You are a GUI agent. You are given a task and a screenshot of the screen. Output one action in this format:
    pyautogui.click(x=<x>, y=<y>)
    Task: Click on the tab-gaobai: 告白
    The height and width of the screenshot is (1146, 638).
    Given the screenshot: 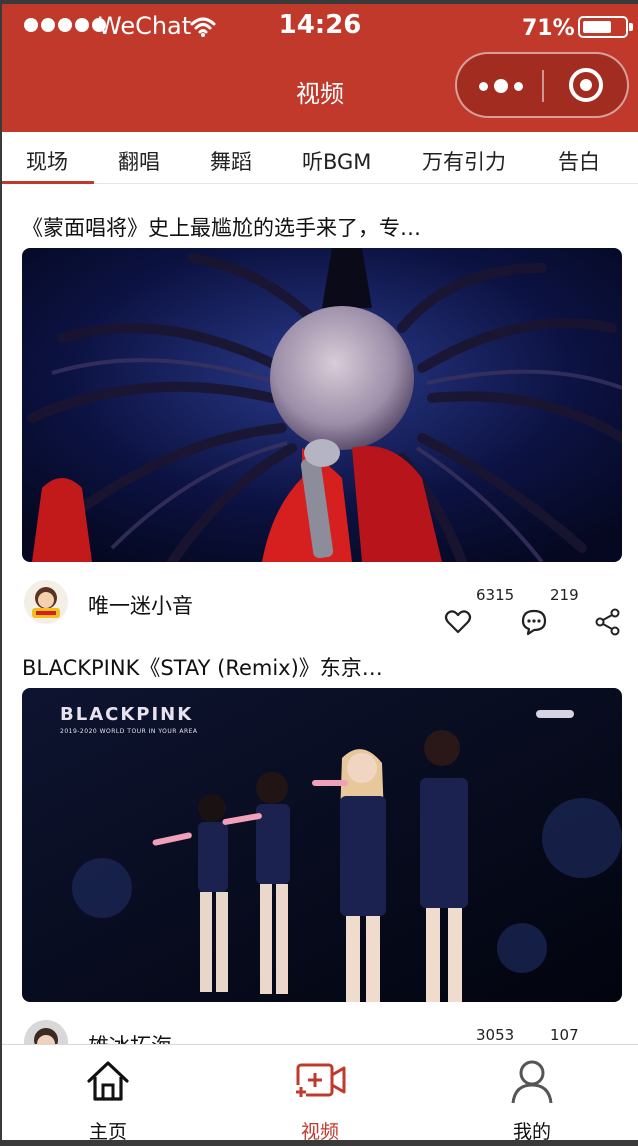 What is the action you would take?
    pyautogui.click(x=579, y=161)
    